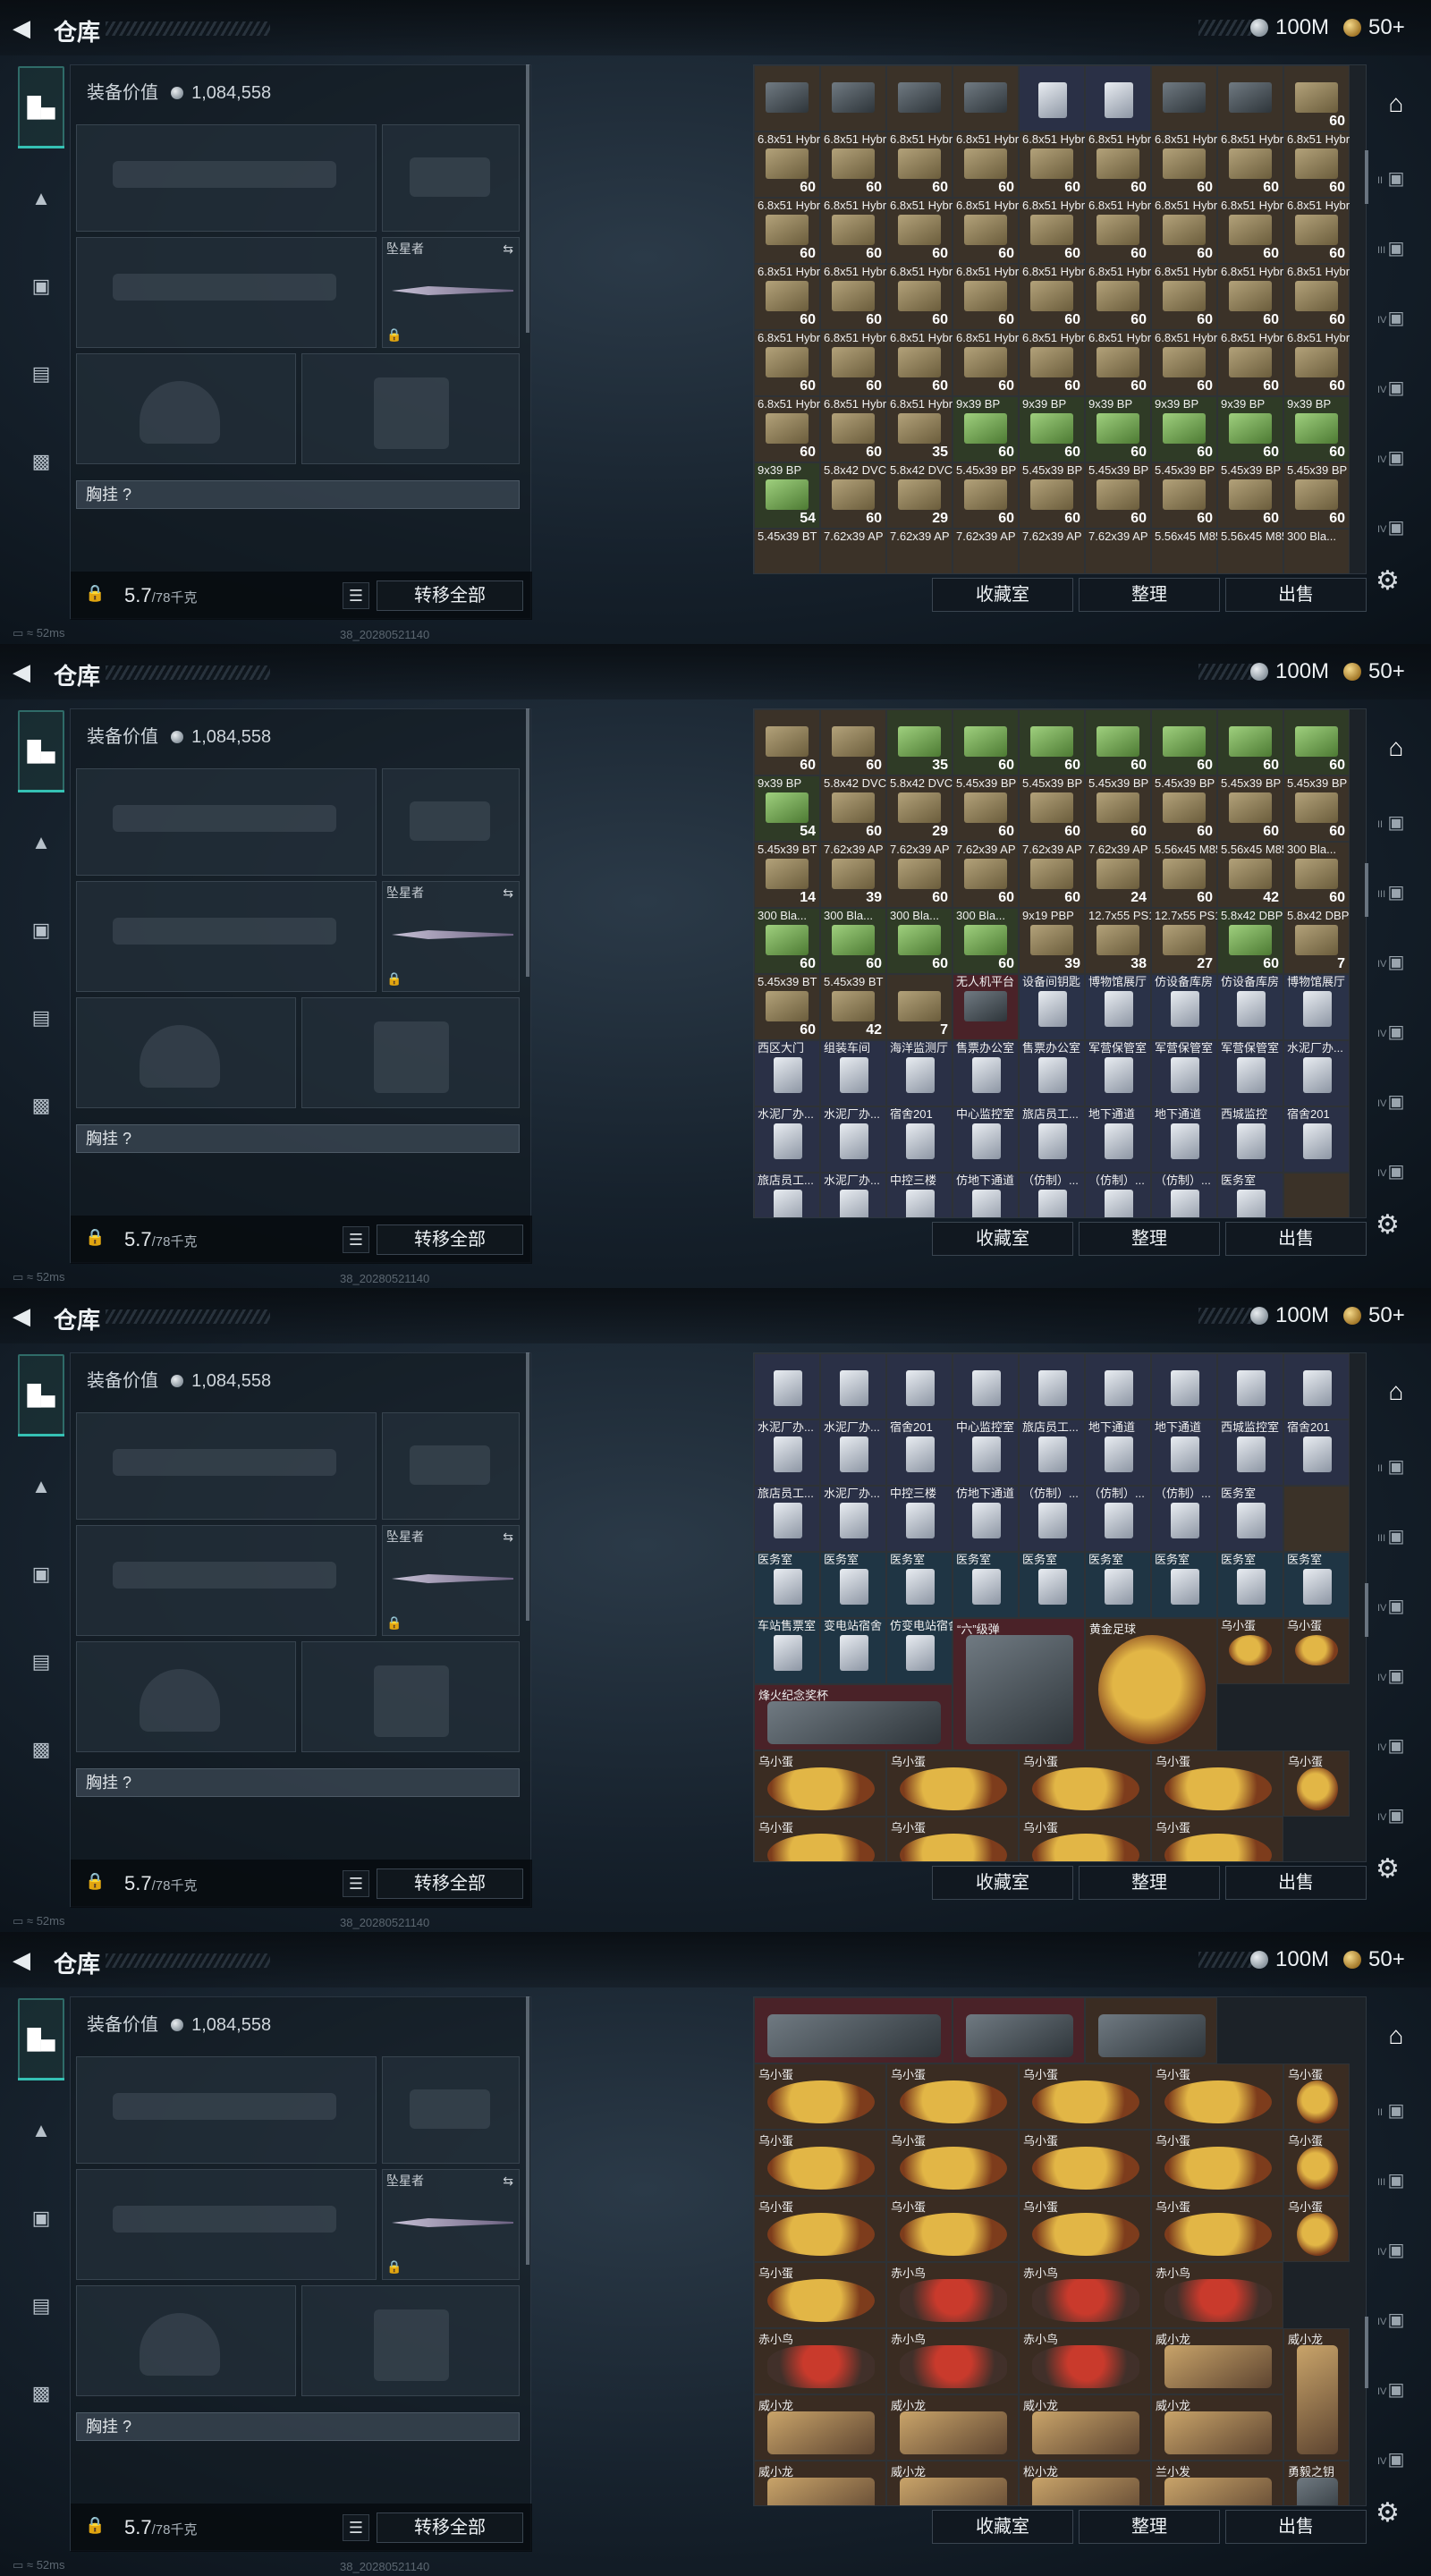 The height and width of the screenshot is (2576, 1431). I want to click on inventory-cell: 军营保管室, so click(1184, 1073).